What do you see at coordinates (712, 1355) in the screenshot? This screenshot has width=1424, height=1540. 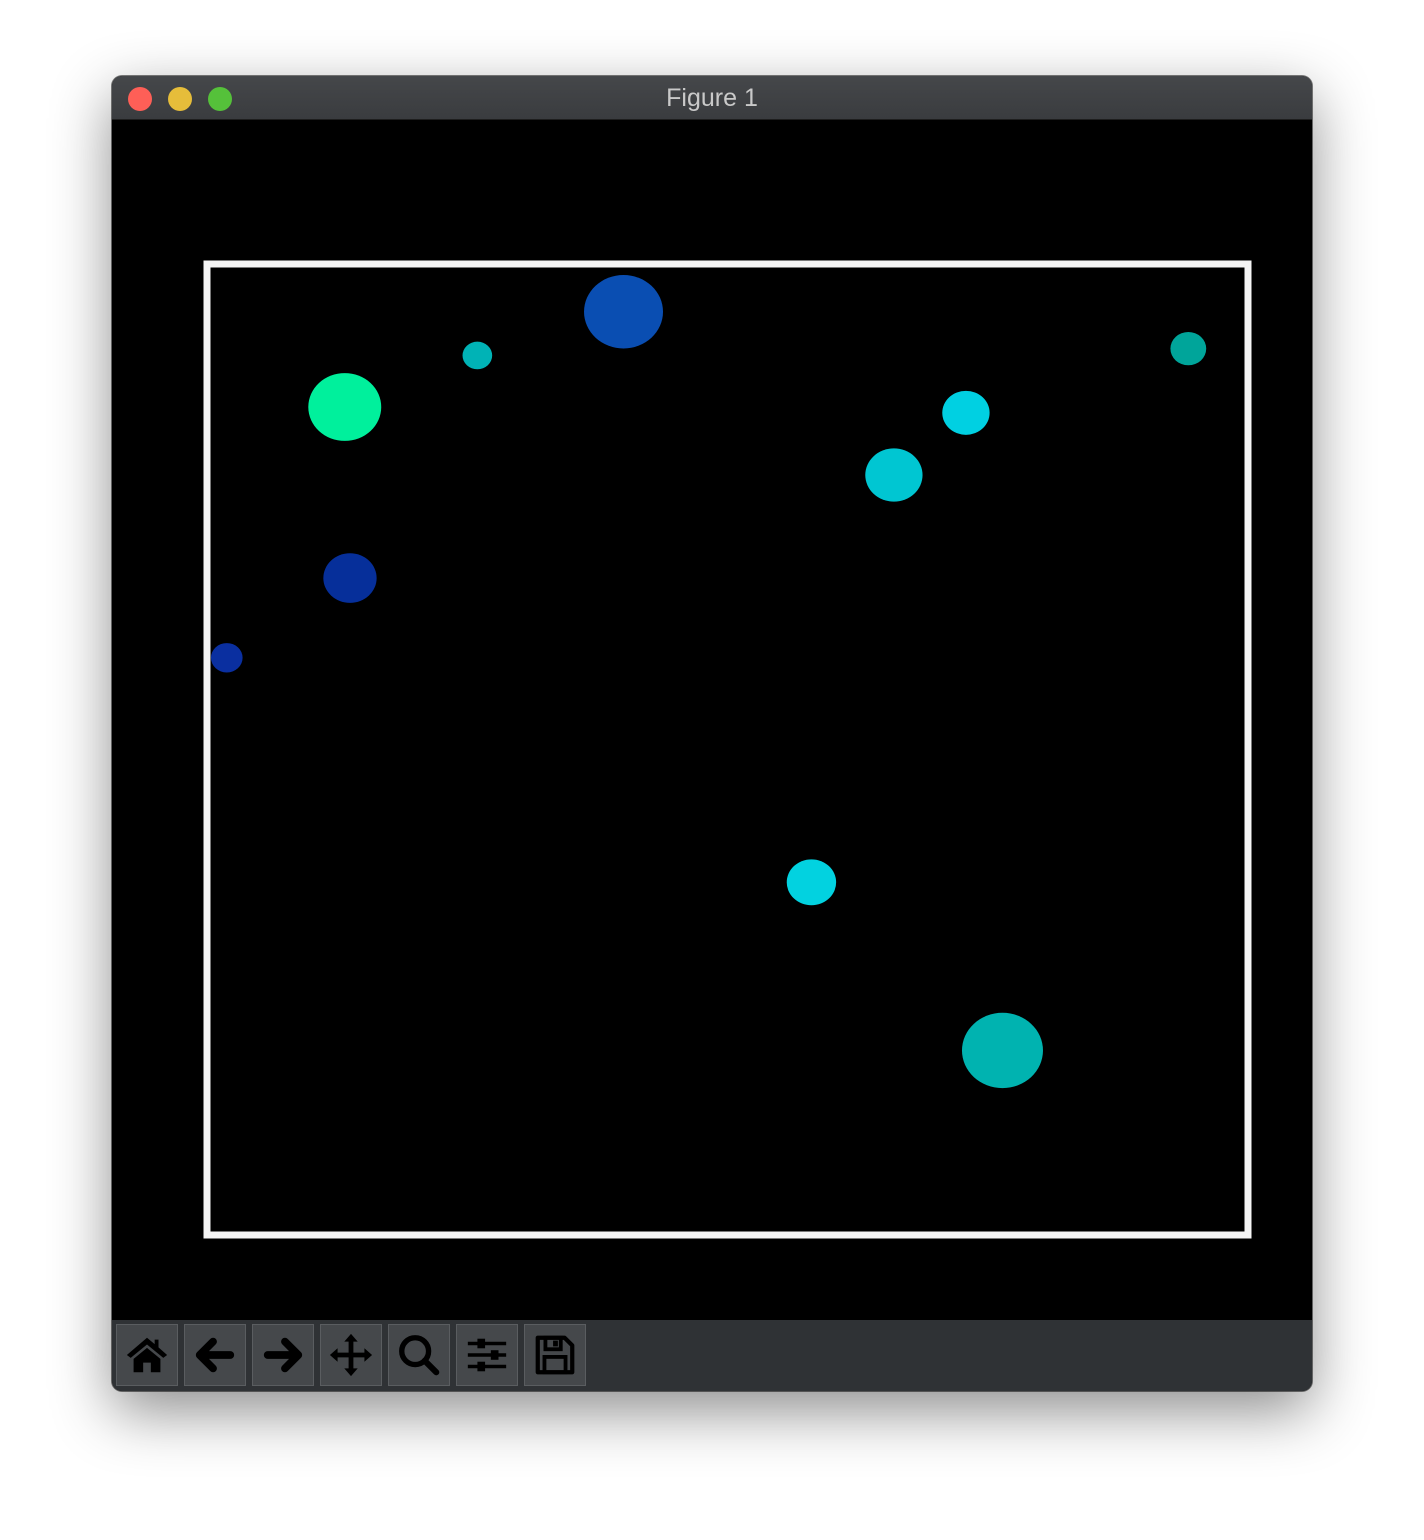 I see `navigation-toolbar` at bounding box center [712, 1355].